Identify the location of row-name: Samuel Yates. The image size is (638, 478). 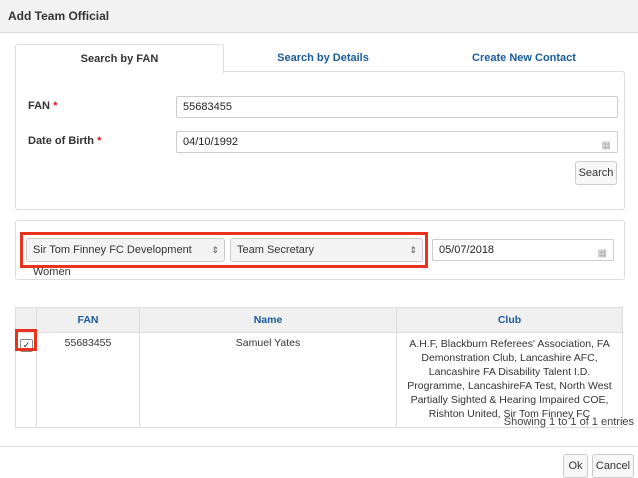
(268, 380).